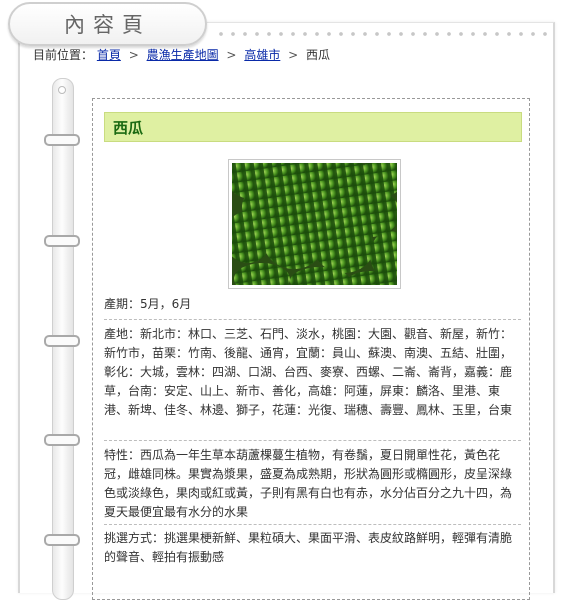 The height and width of the screenshot is (600, 571). I want to click on breadcrumb-prefix: 目前位置：, so click(63, 55).